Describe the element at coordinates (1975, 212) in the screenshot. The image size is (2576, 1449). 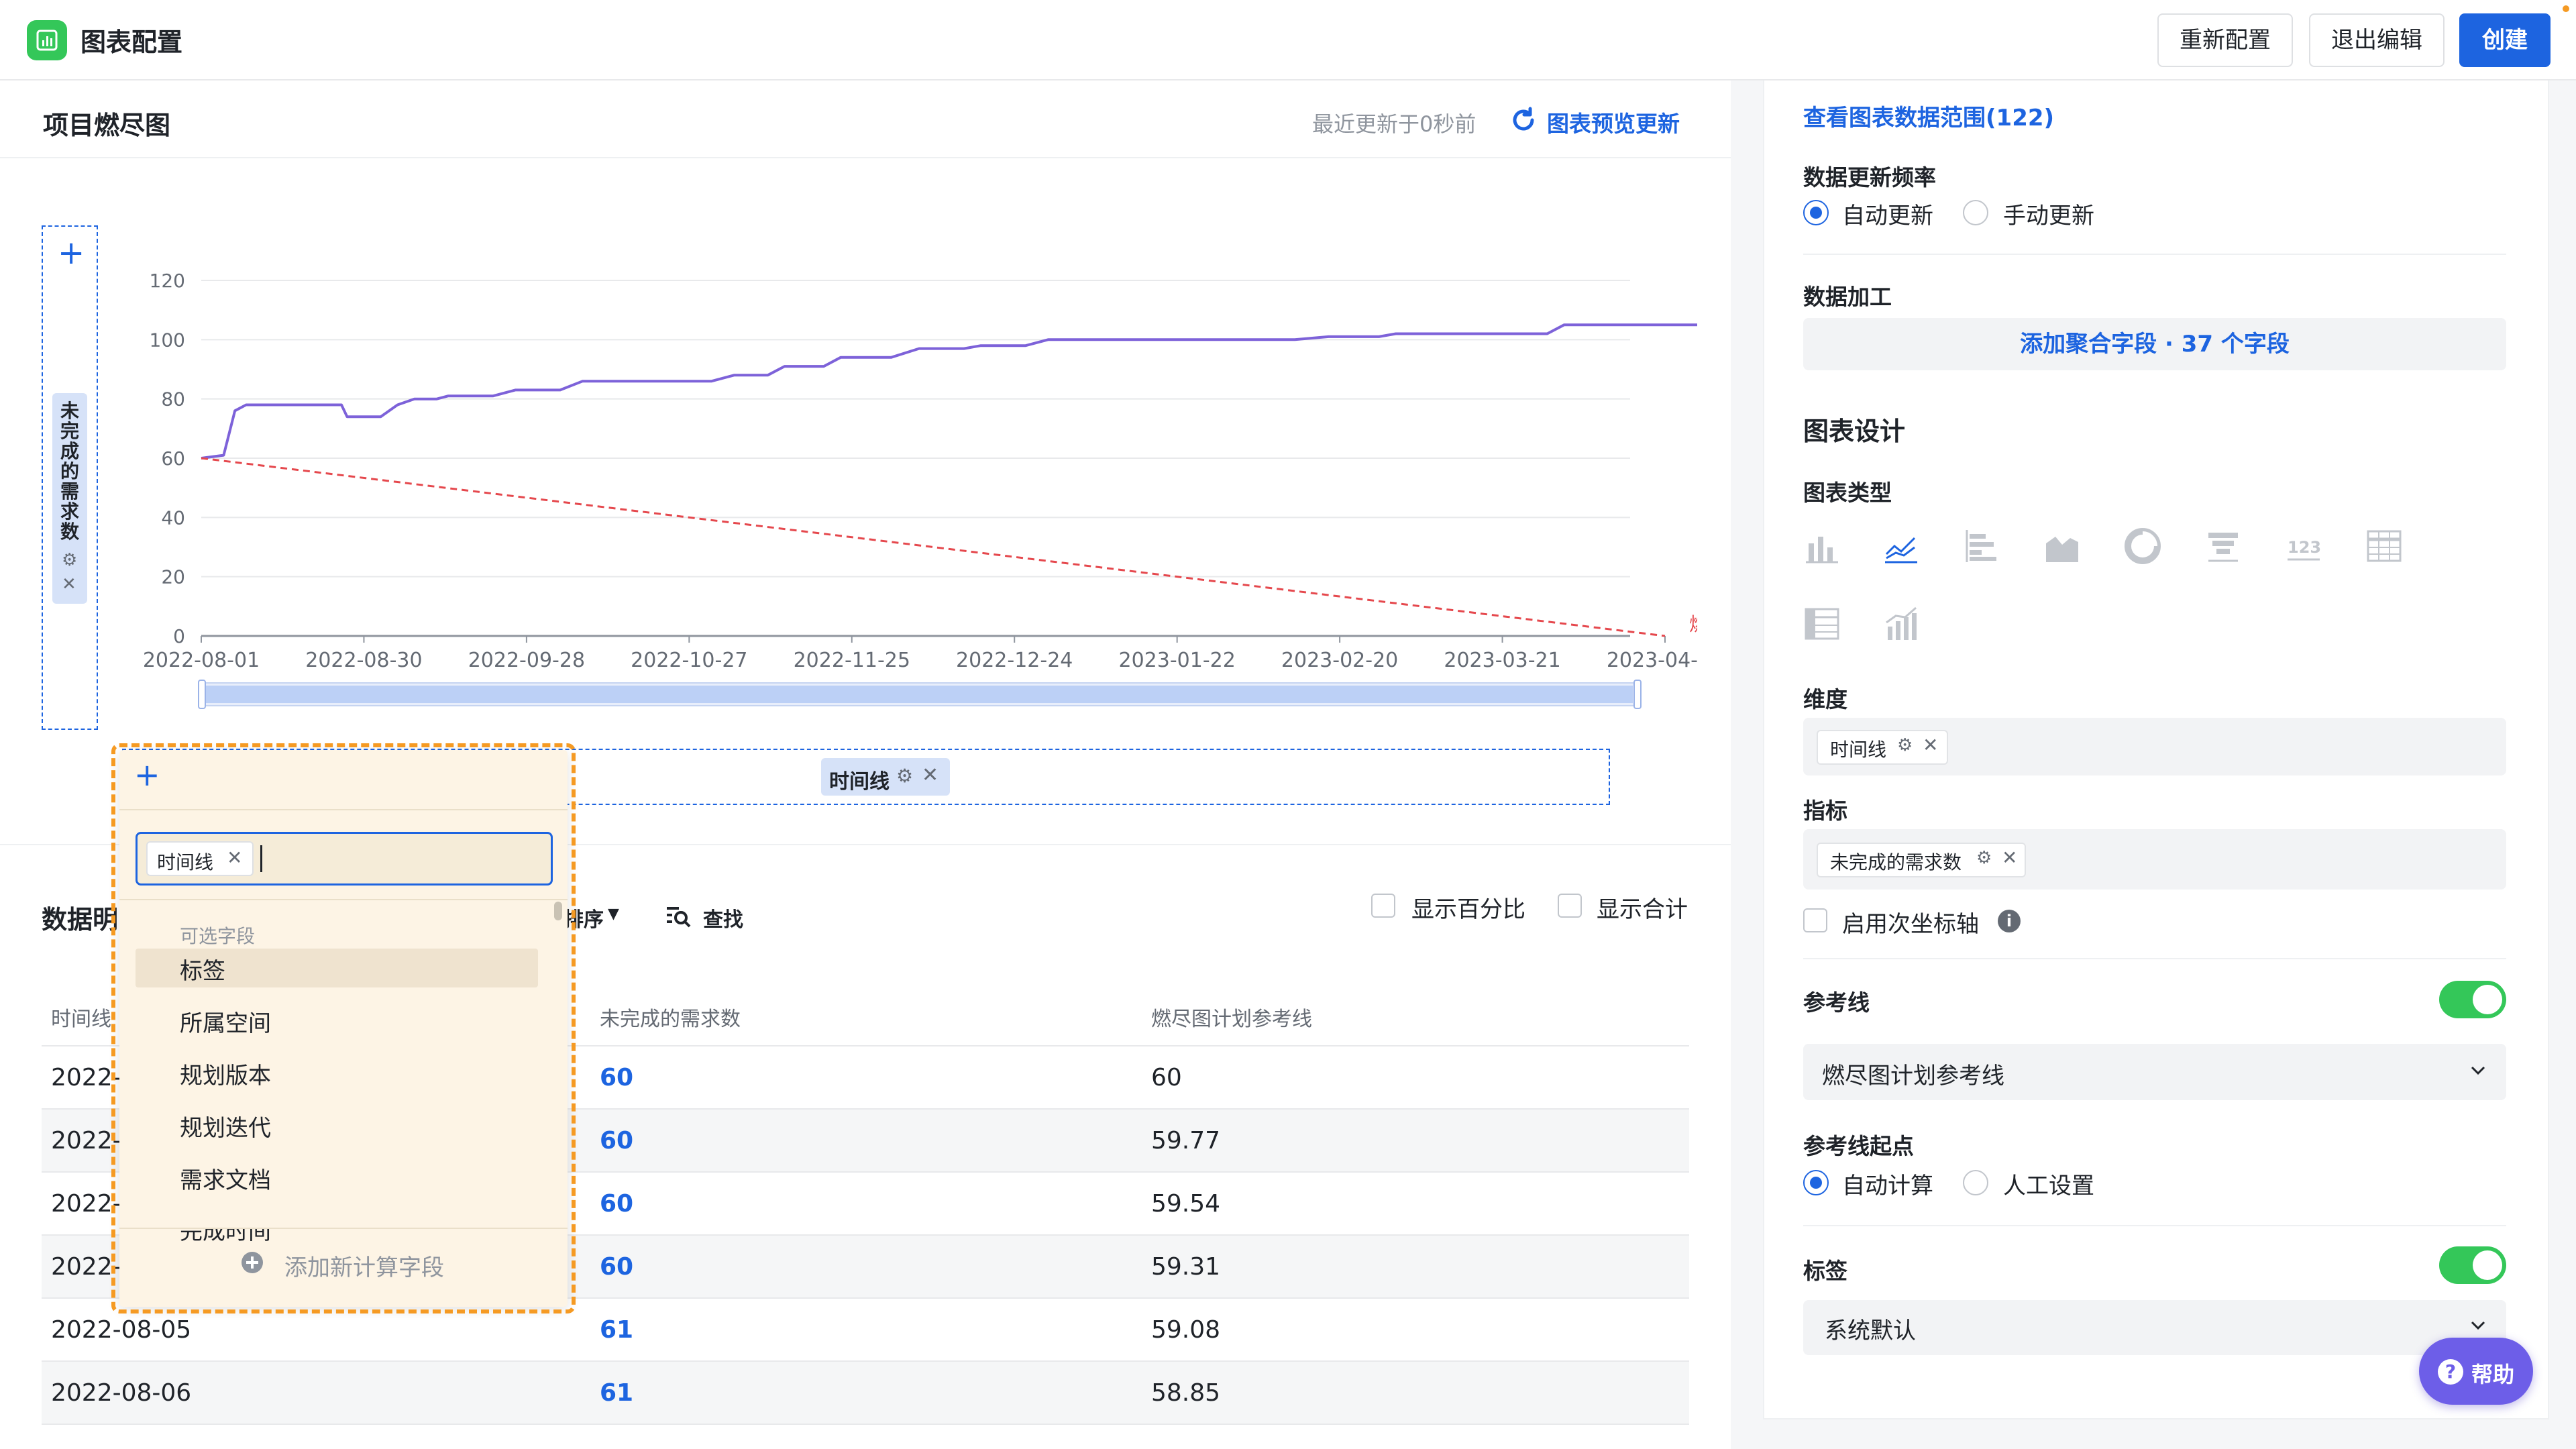
I see `manual-update-radio` at that location.